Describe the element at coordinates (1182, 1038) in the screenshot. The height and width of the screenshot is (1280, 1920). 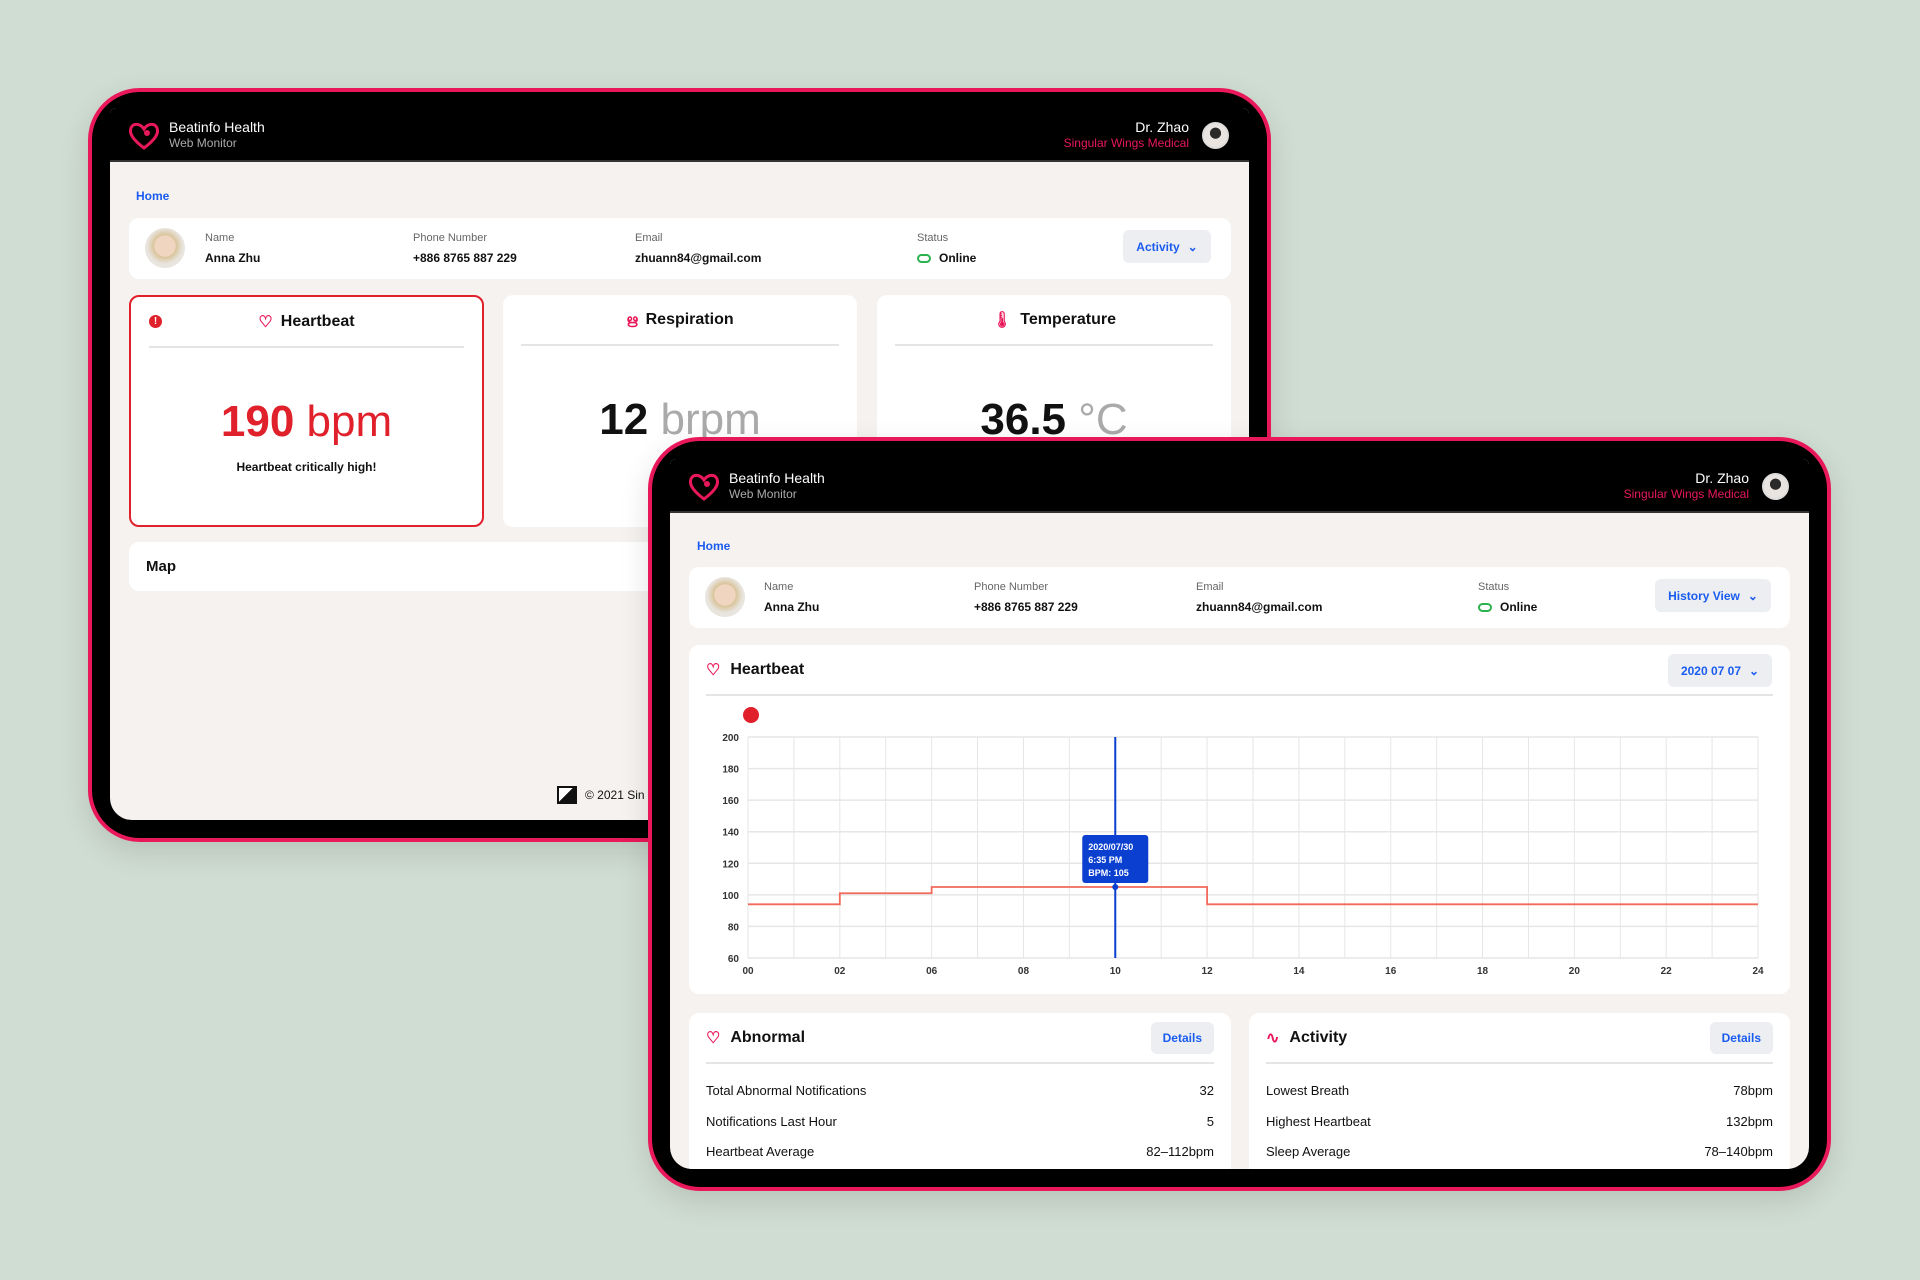
I see `abnormal-details-button: Details` at that location.